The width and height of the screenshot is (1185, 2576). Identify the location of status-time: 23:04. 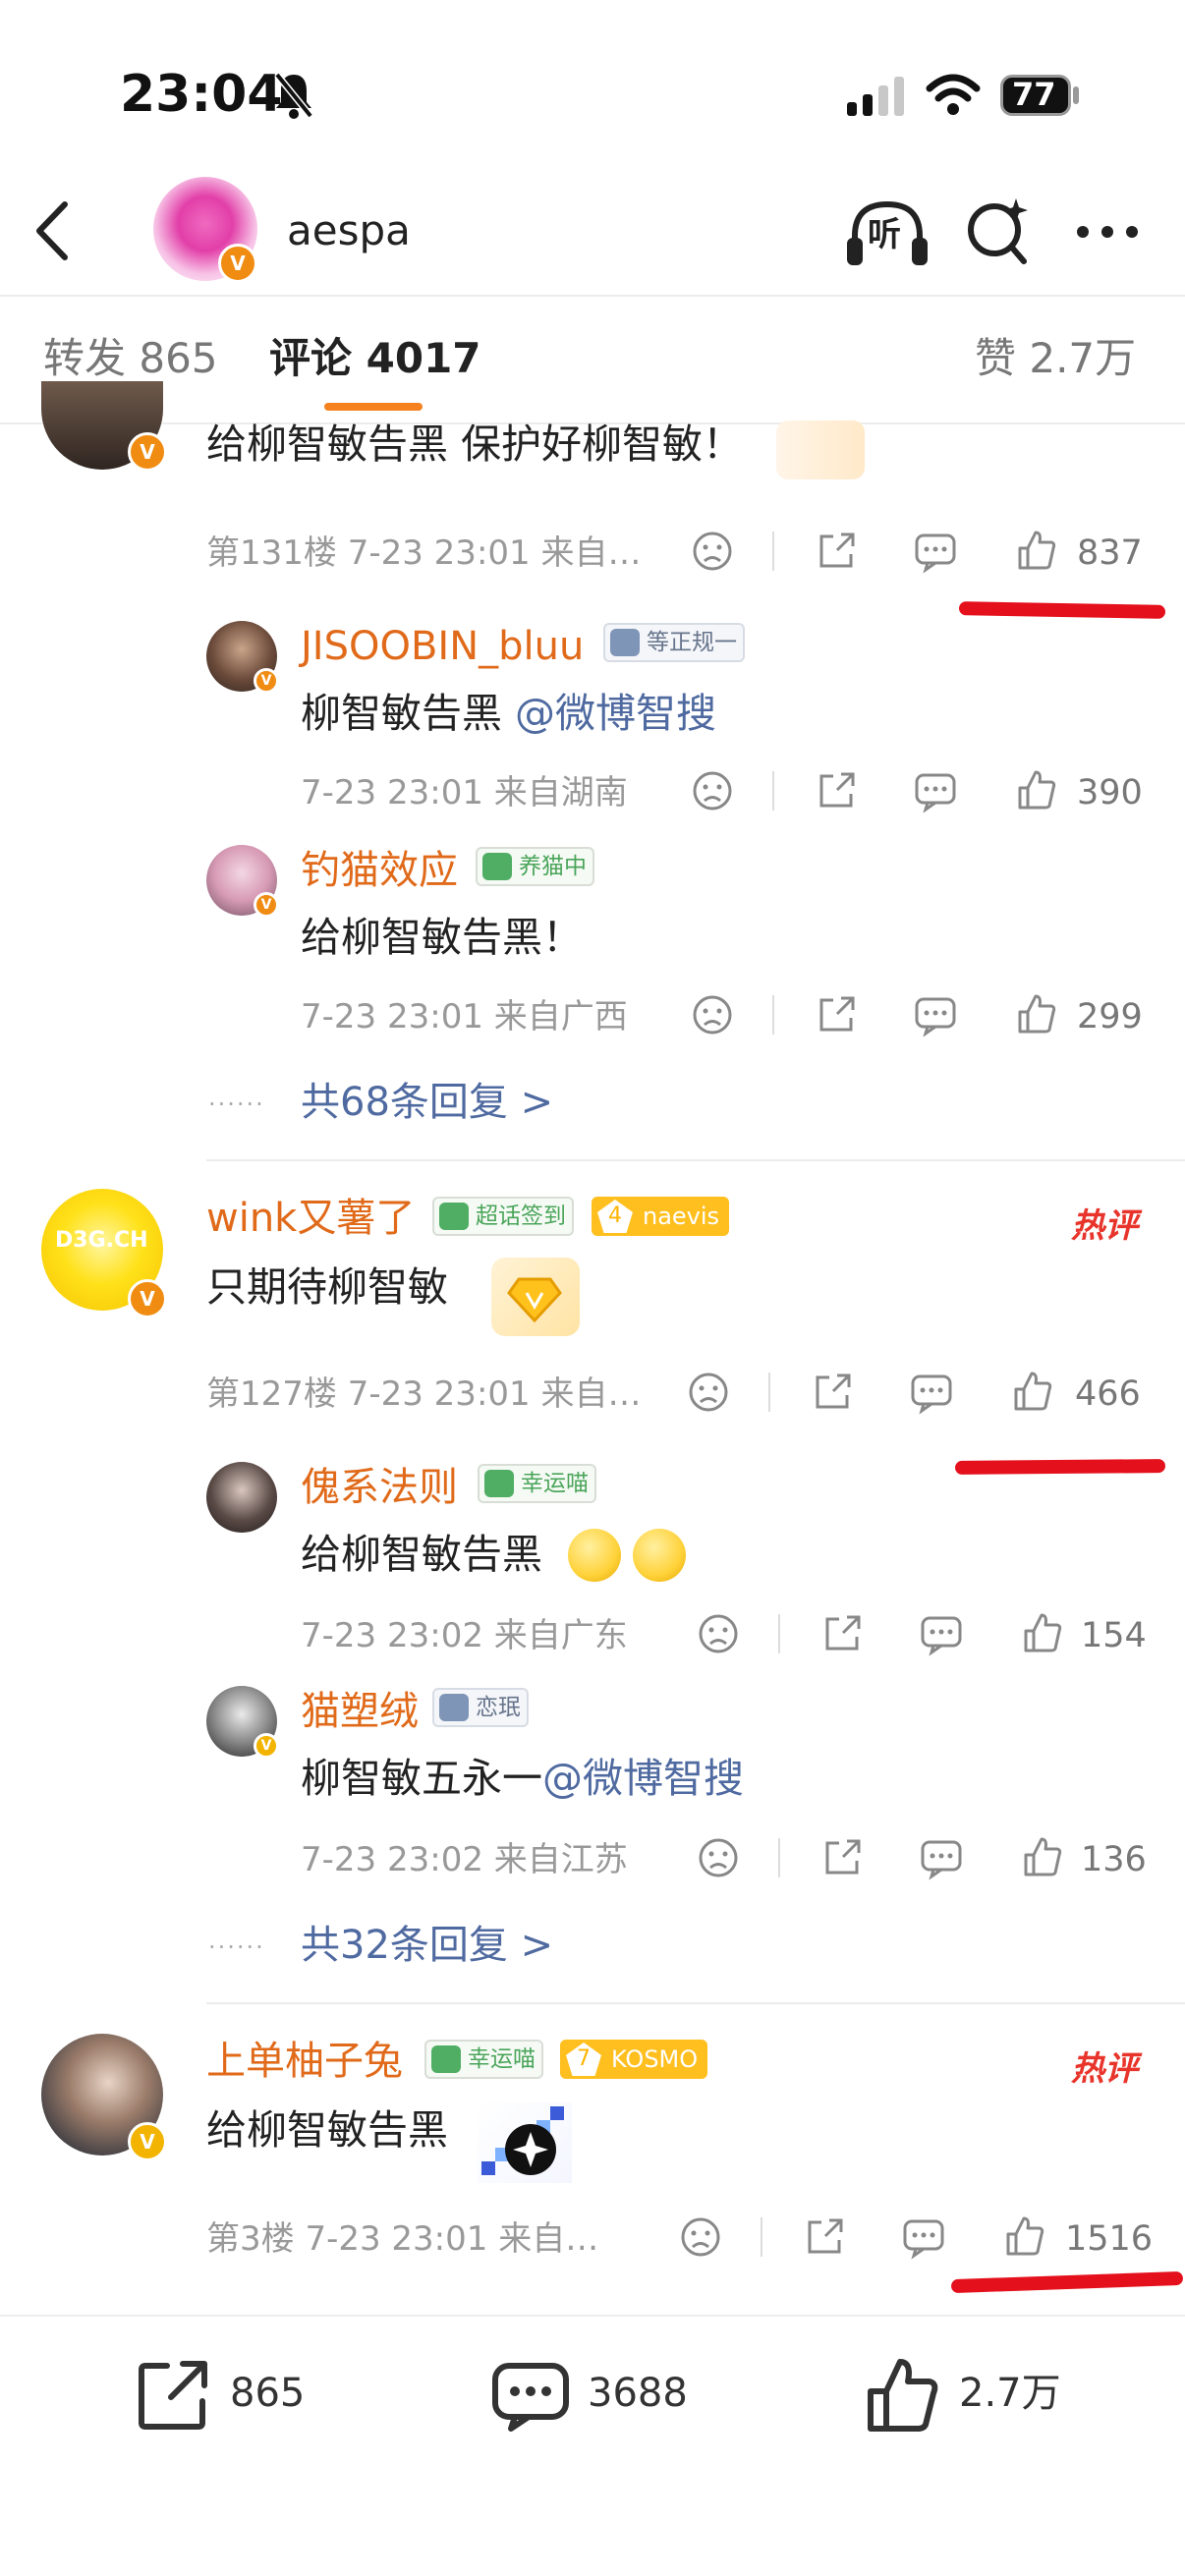
(201, 94).